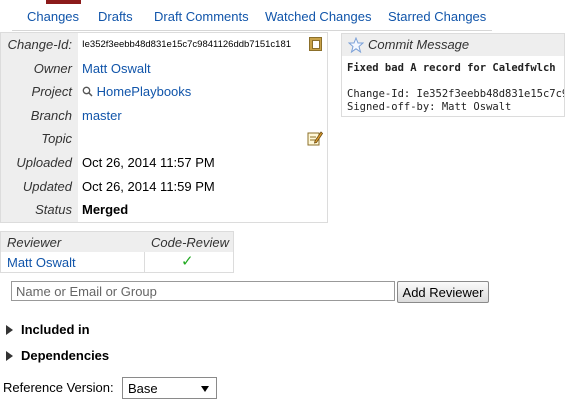 The width and height of the screenshot is (565, 400). Describe the element at coordinates (315, 138) in the screenshot. I see `edit-icon` at that location.